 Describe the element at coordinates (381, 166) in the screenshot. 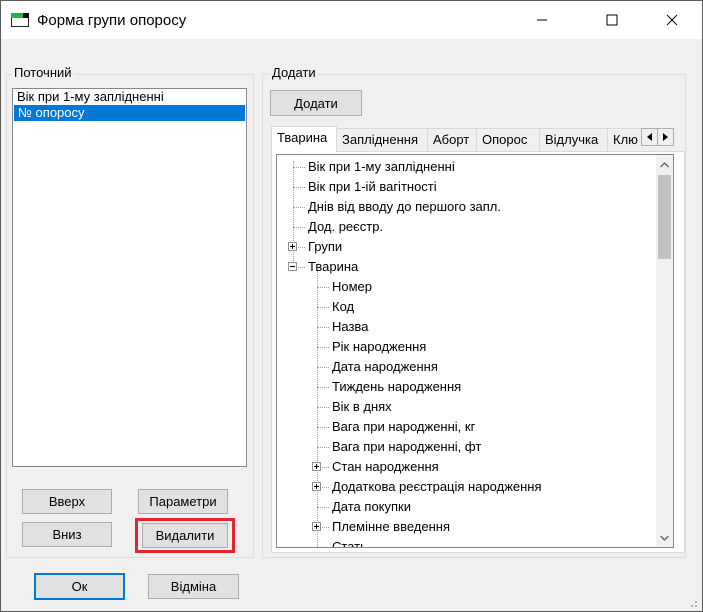

I see `tree-node-label: Вік при 1-му заплідненні` at that location.